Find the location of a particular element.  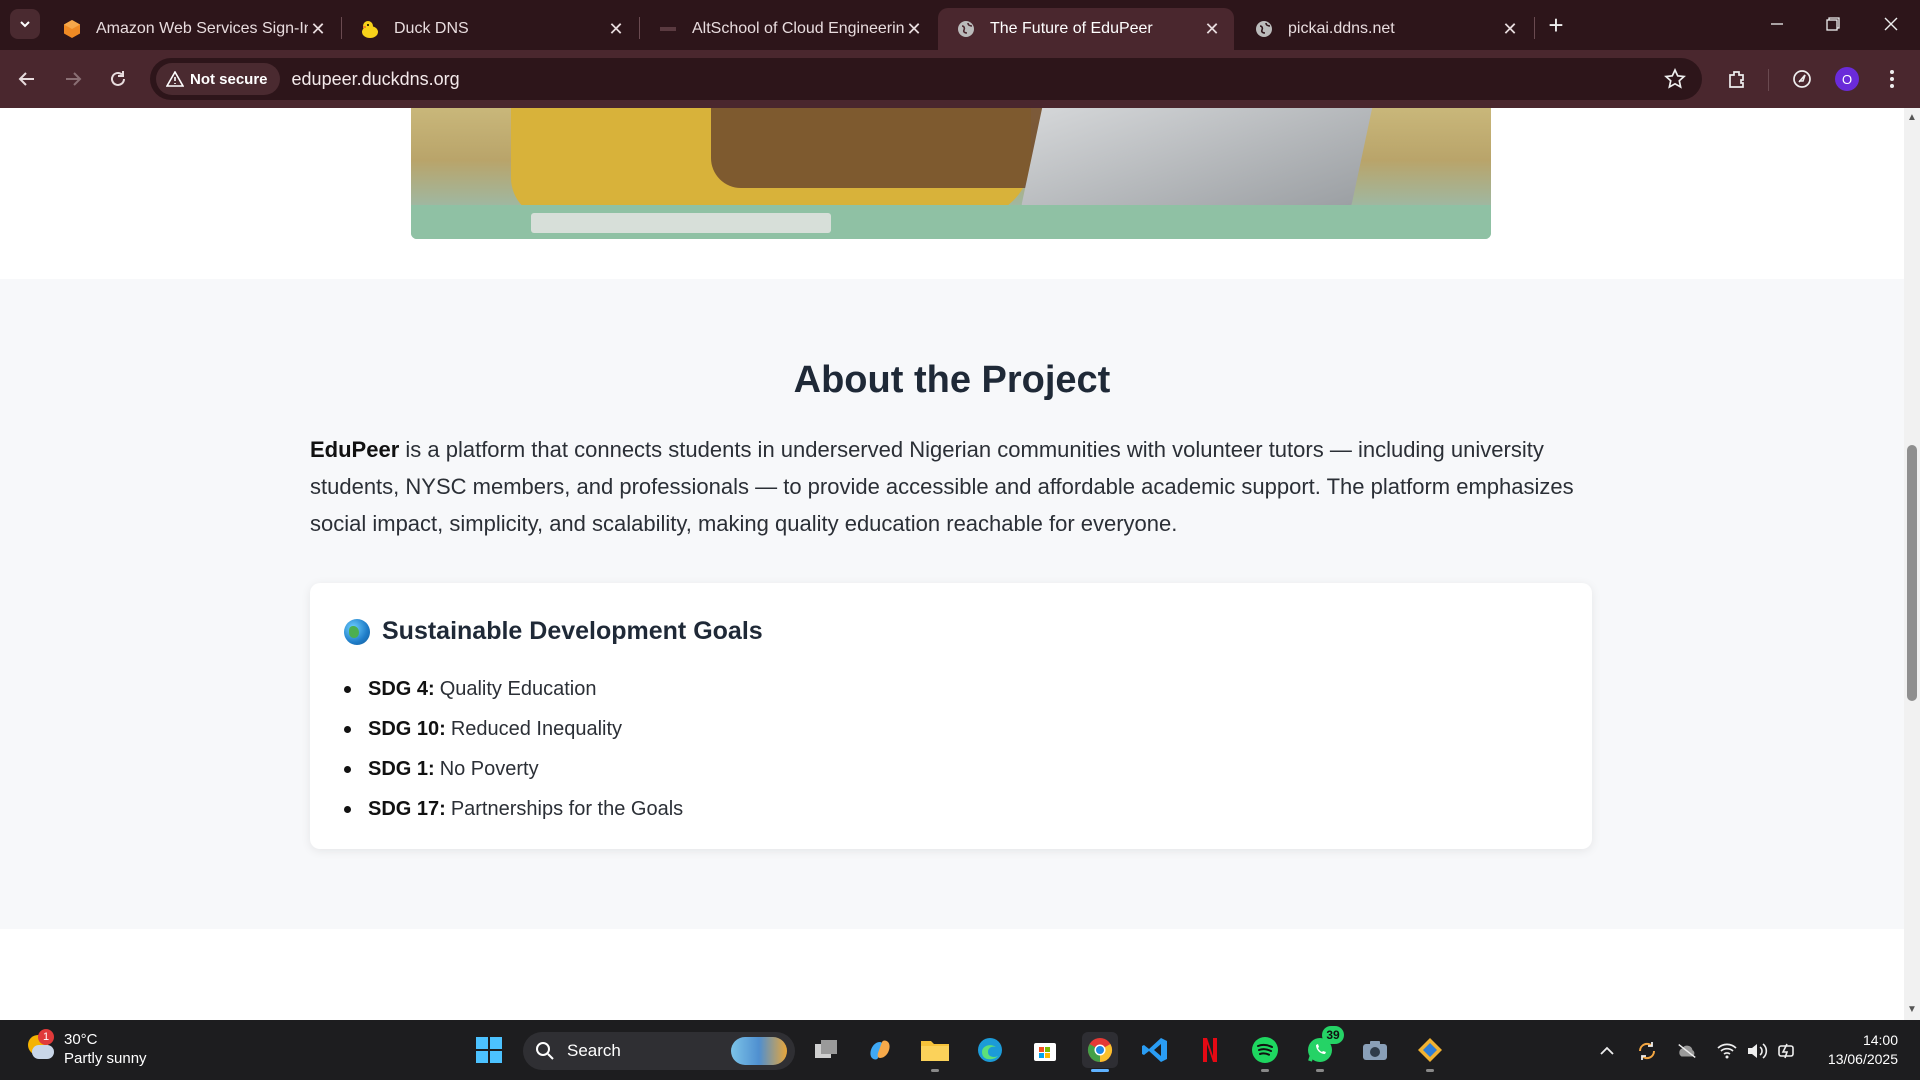

microsoft-store-button is located at coordinates (1045, 1050).